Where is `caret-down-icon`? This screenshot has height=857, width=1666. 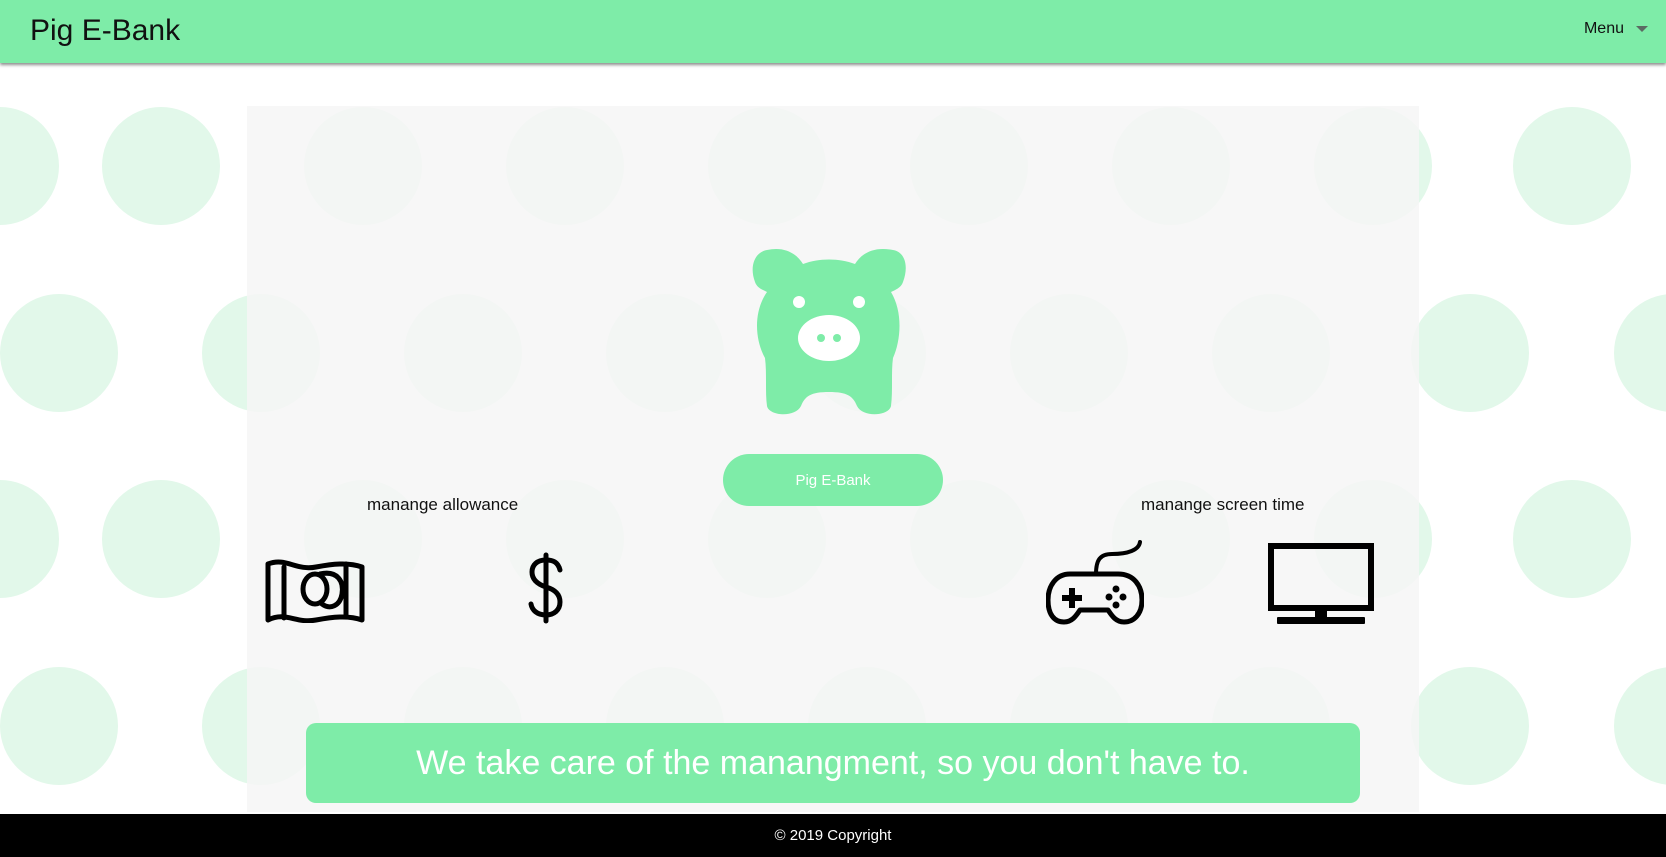 caret-down-icon is located at coordinates (1642, 29).